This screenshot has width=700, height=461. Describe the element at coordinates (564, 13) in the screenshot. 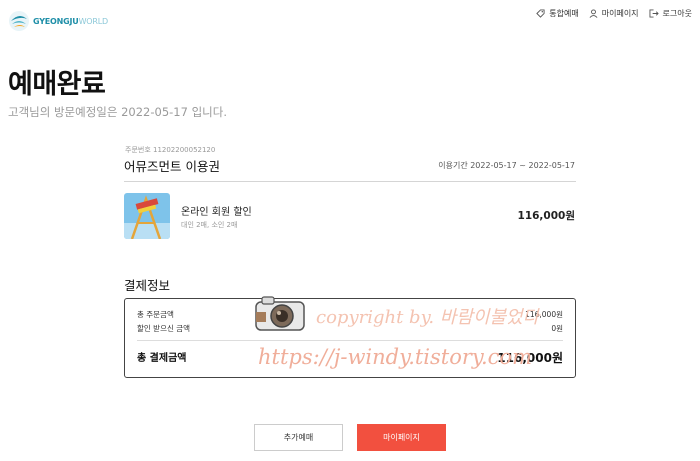

I see `nav-integrated-booking-label: 통합예매` at that location.